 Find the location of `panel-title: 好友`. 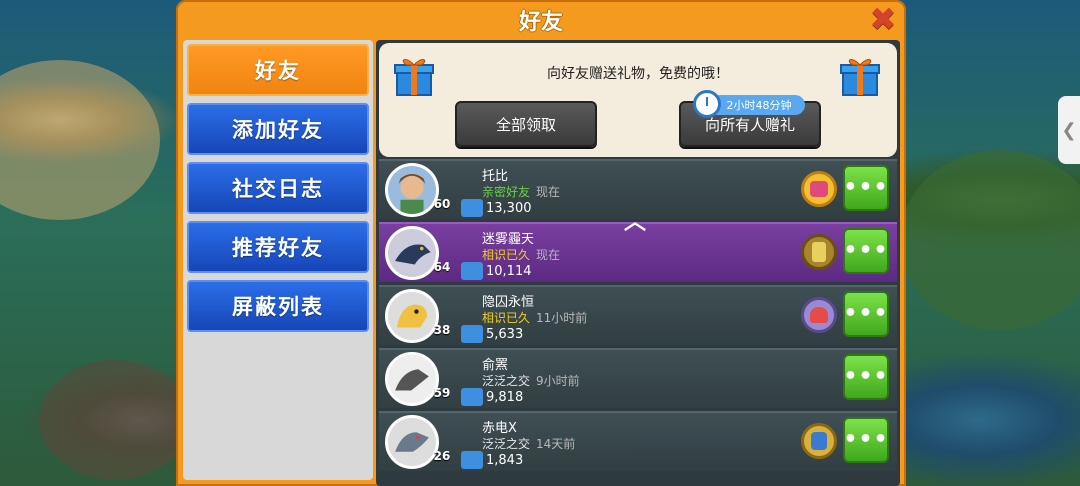

panel-title: 好友 is located at coordinates (540, 22).